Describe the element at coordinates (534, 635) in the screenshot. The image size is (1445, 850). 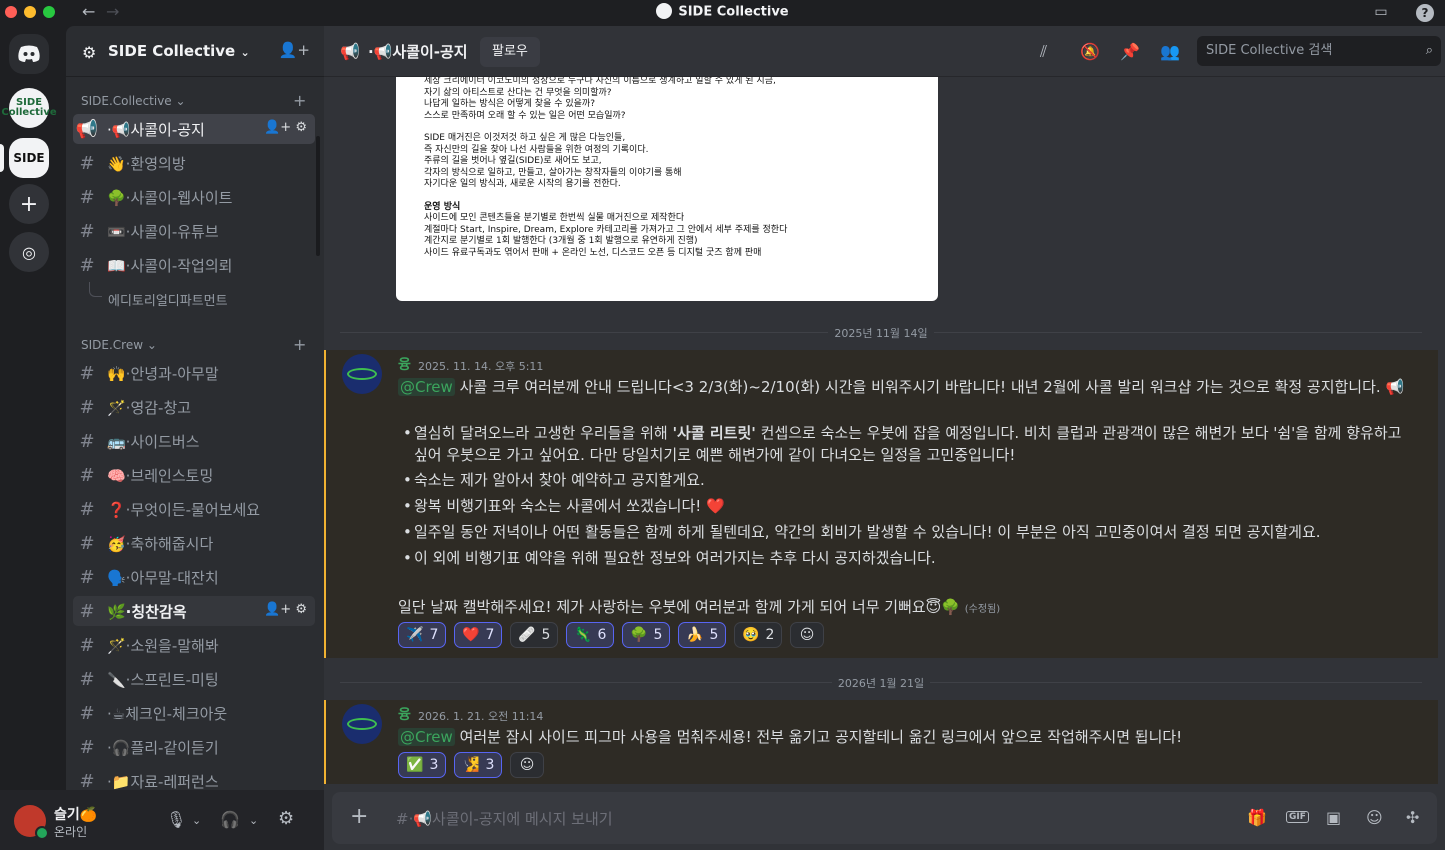
I see `reaction-button: 🩹 5` at that location.